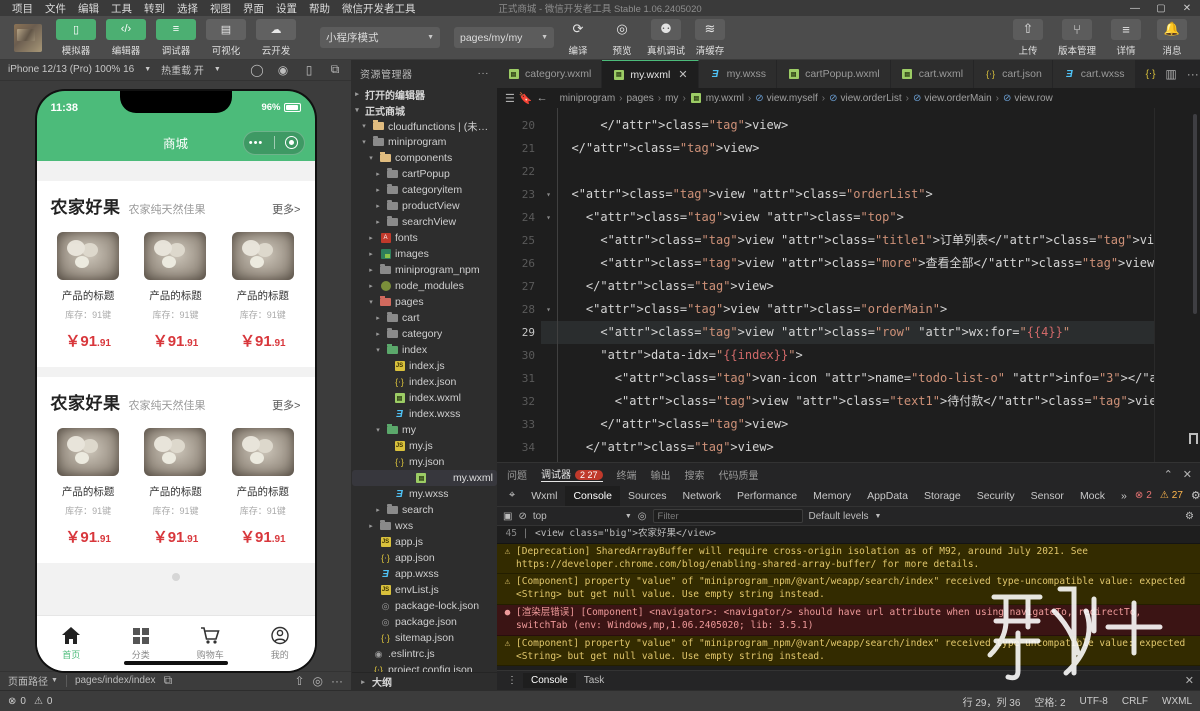  What do you see at coordinates (286, 8) in the screenshot?
I see `menu-item-8: 设置` at bounding box center [286, 8].